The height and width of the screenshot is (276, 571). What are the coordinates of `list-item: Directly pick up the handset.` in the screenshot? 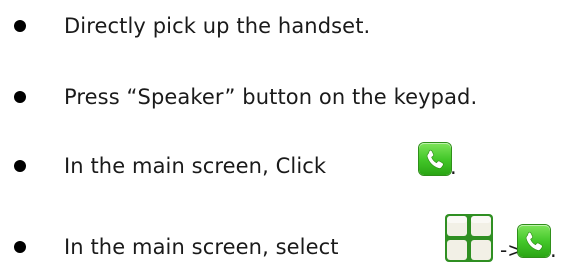 It's located at (192, 26).